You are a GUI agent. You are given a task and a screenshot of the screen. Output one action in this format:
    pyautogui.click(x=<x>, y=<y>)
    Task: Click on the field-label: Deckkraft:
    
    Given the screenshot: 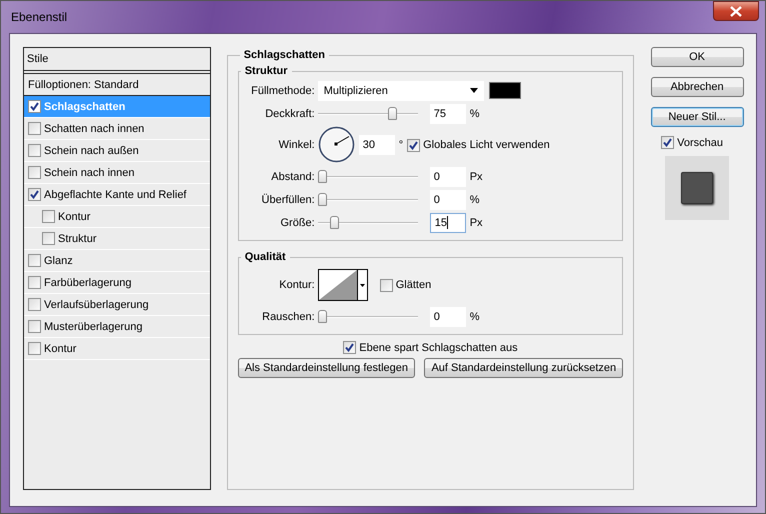 What is the action you would take?
    pyautogui.click(x=289, y=114)
    